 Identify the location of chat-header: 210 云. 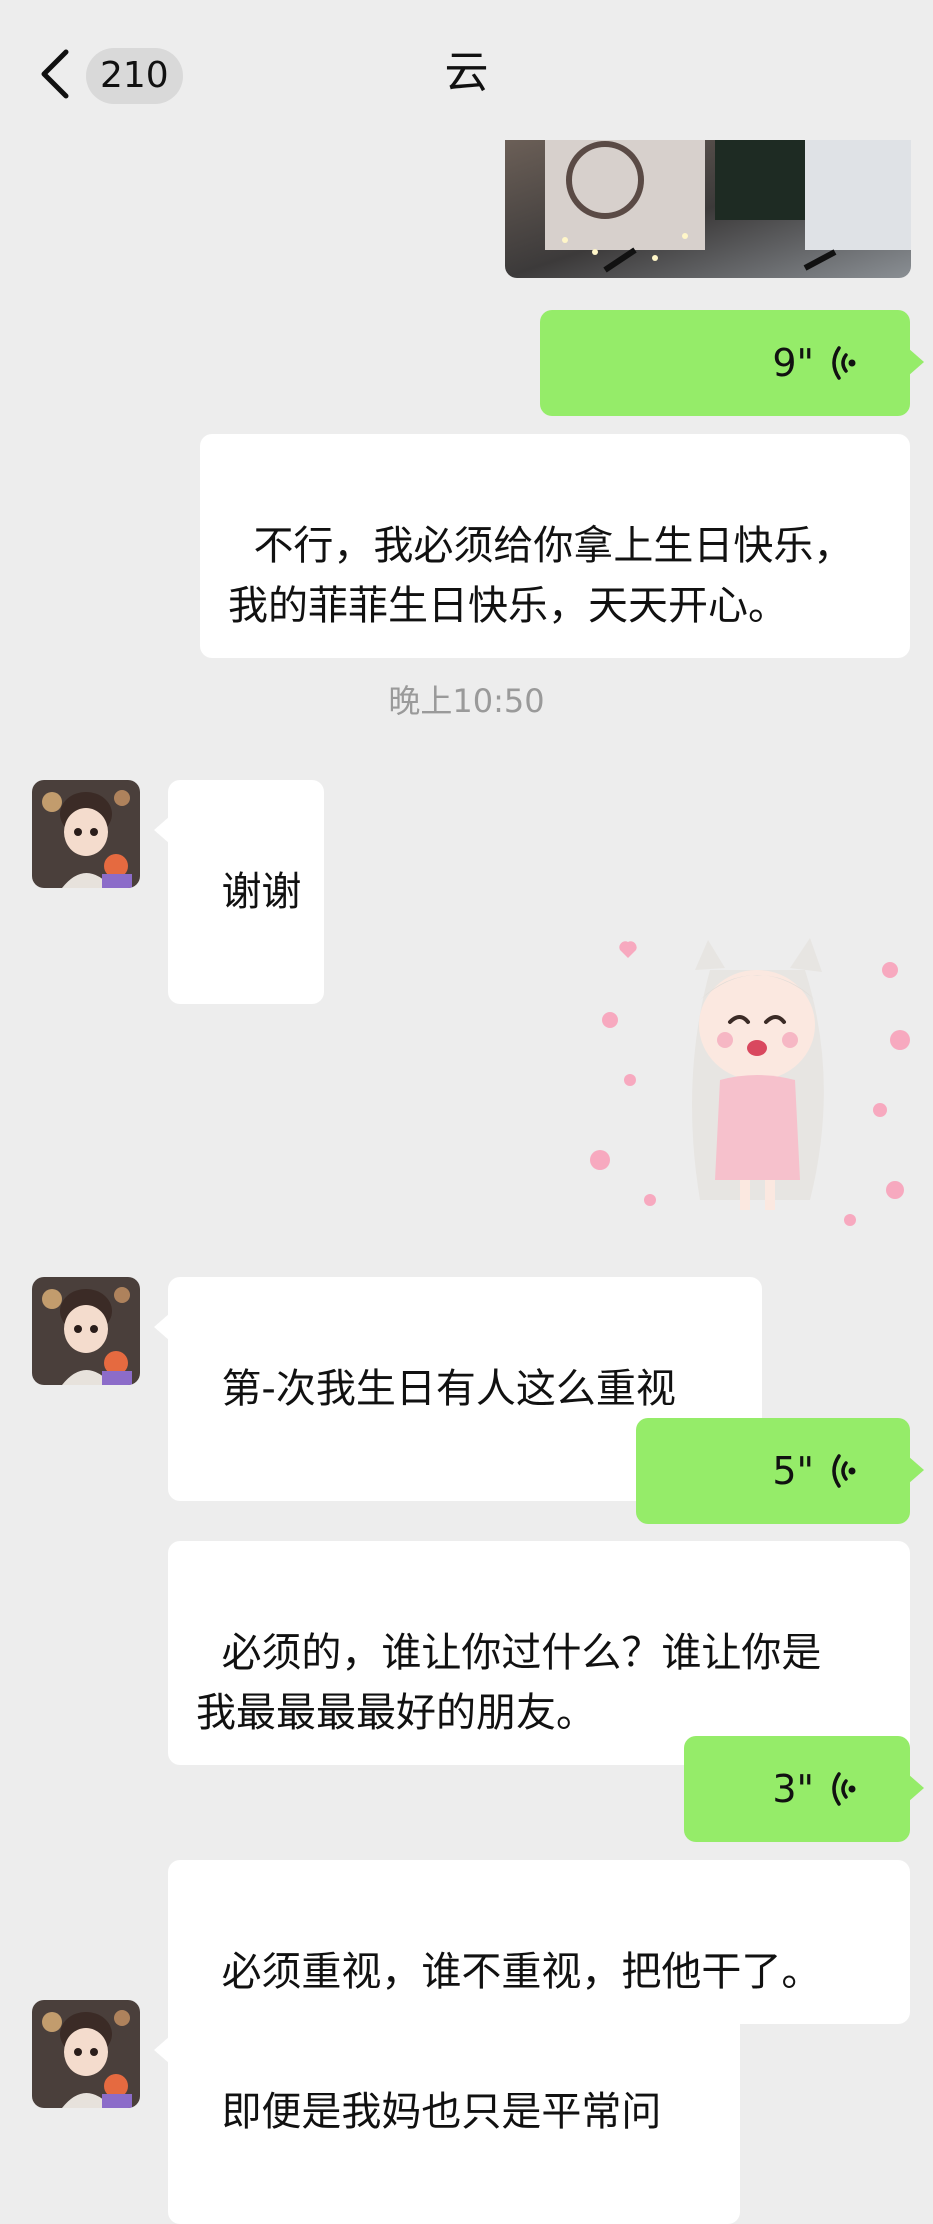
(466, 70).